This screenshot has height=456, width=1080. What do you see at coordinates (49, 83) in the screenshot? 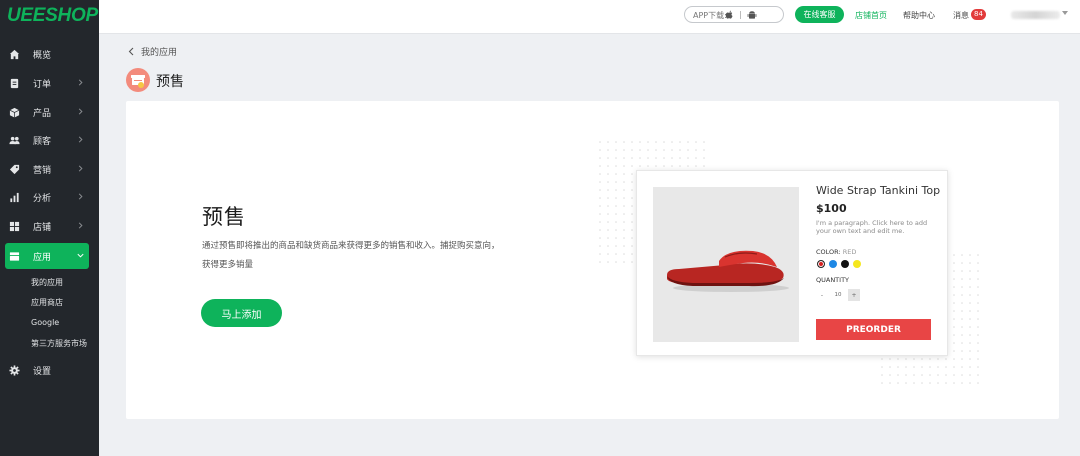
I see `sidebar-item-orders: 订单` at bounding box center [49, 83].